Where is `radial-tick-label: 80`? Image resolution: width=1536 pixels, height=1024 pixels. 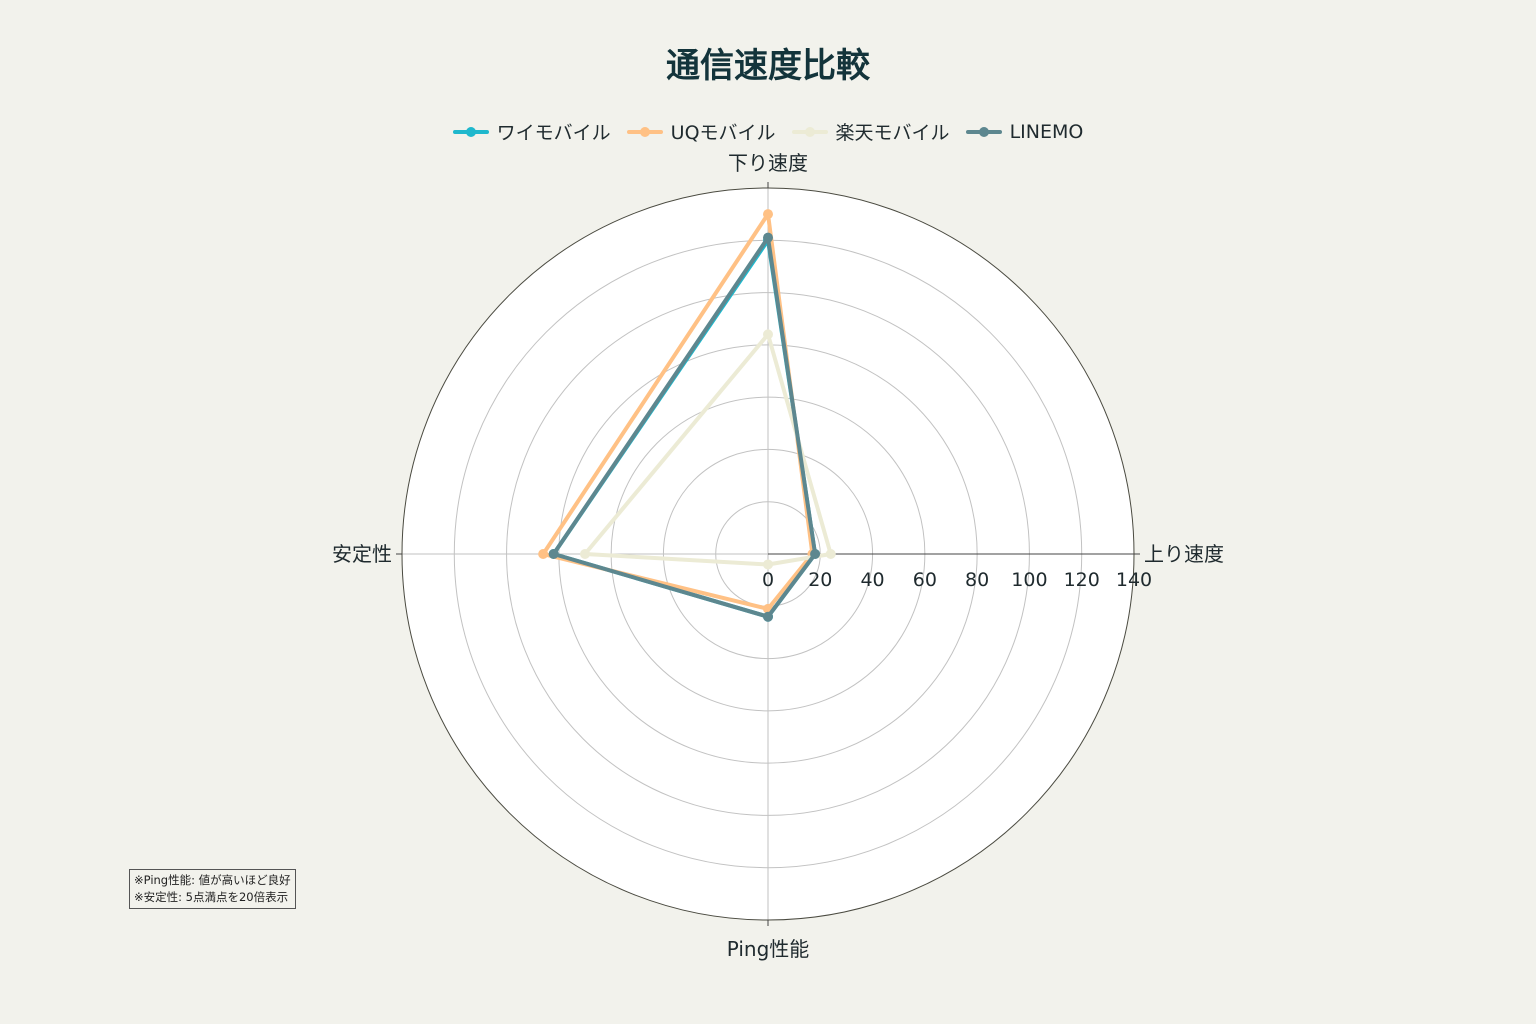
radial-tick-label: 80 is located at coordinates (977, 580).